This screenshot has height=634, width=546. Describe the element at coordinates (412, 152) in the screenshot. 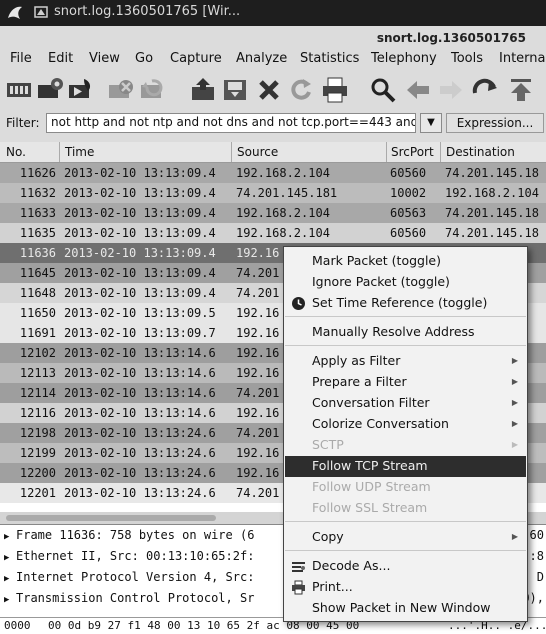

I see `column-srcport: SrcPort` at that location.